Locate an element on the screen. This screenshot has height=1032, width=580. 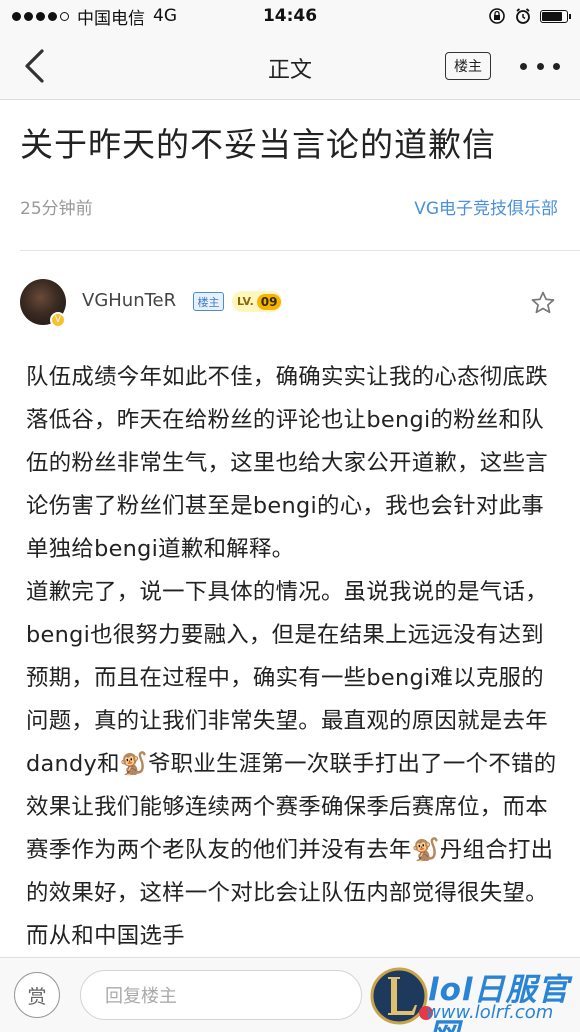
battery-icon is located at coordinates (555, 16).